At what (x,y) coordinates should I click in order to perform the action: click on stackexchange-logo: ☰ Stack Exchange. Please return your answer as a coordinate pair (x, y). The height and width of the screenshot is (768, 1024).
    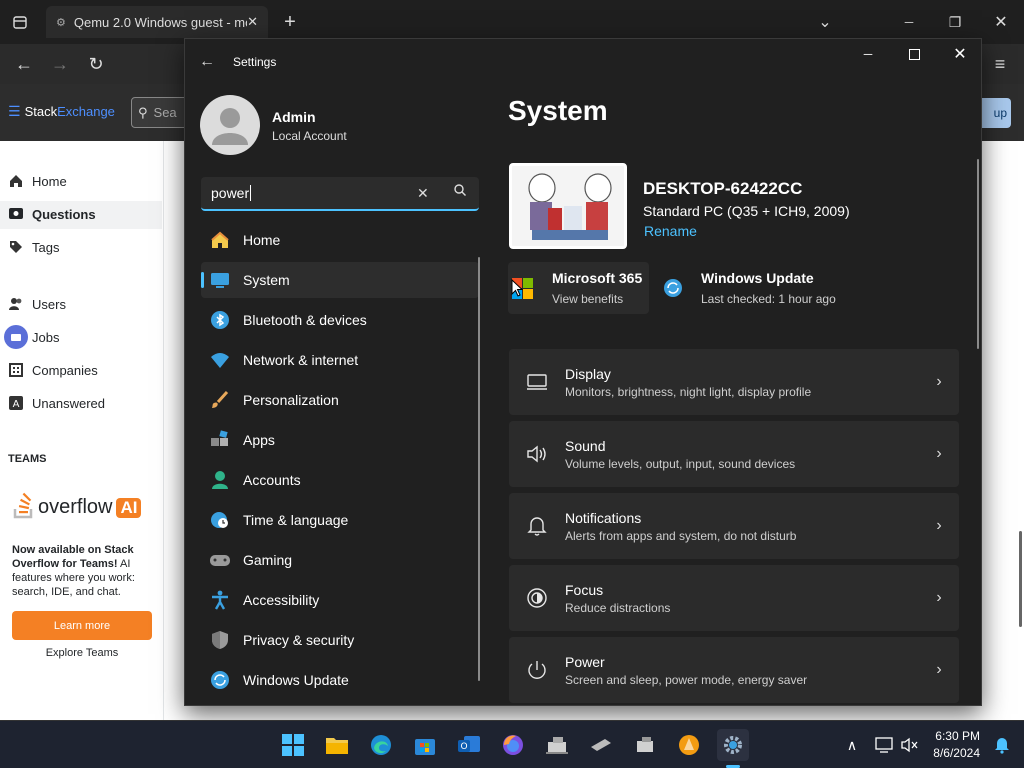
    Looking at the image, I should click on (61, 111).